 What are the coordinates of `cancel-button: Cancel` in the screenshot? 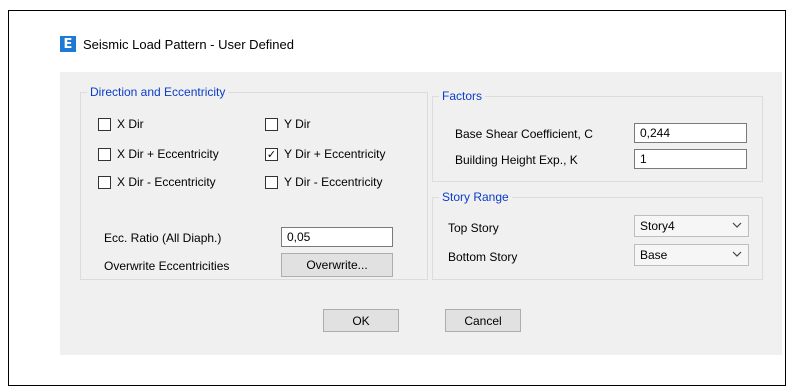 It's located at (483, 320).